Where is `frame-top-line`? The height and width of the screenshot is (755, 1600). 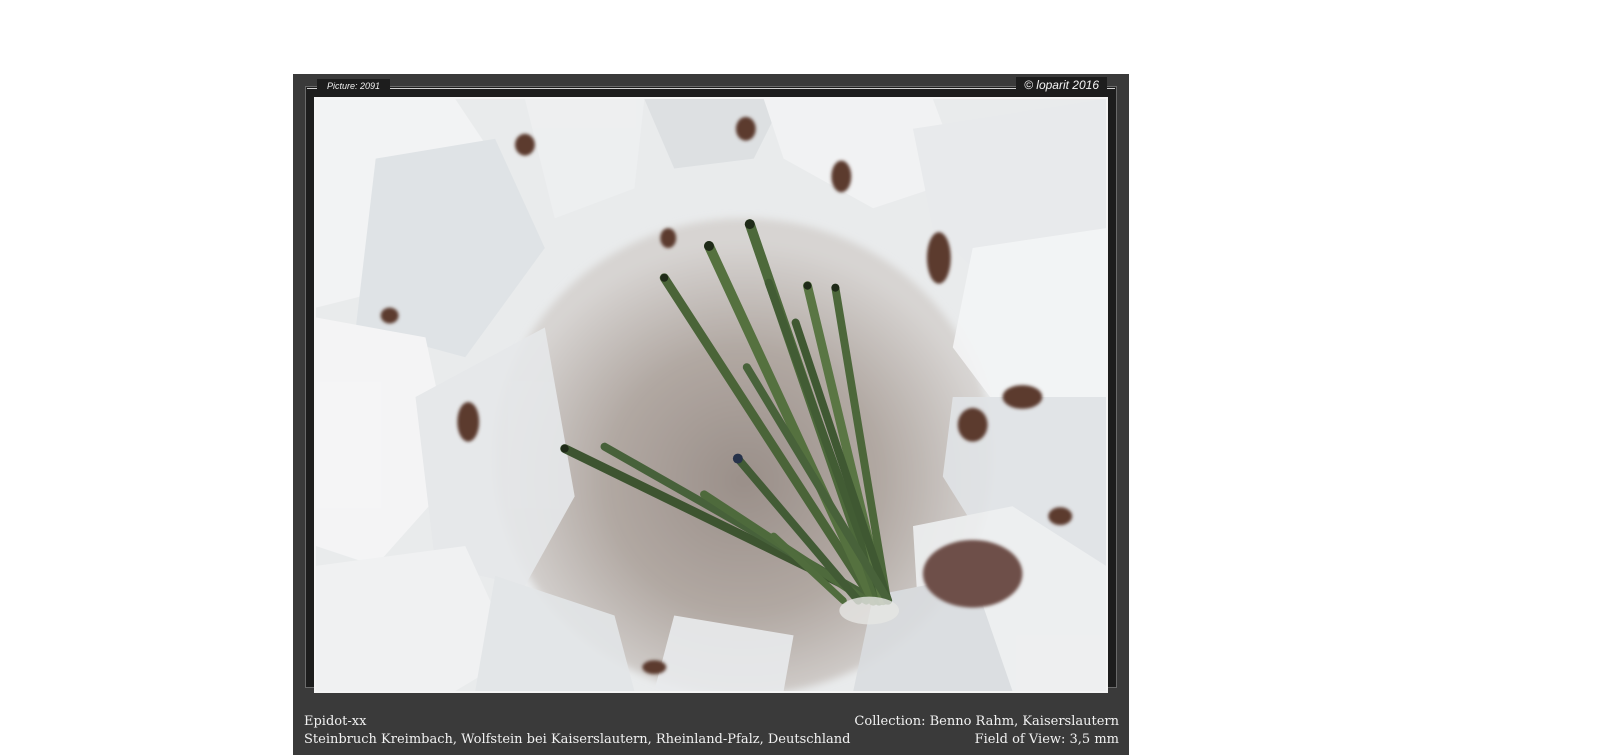 frame-top-line is located at coordinates (711, 88).